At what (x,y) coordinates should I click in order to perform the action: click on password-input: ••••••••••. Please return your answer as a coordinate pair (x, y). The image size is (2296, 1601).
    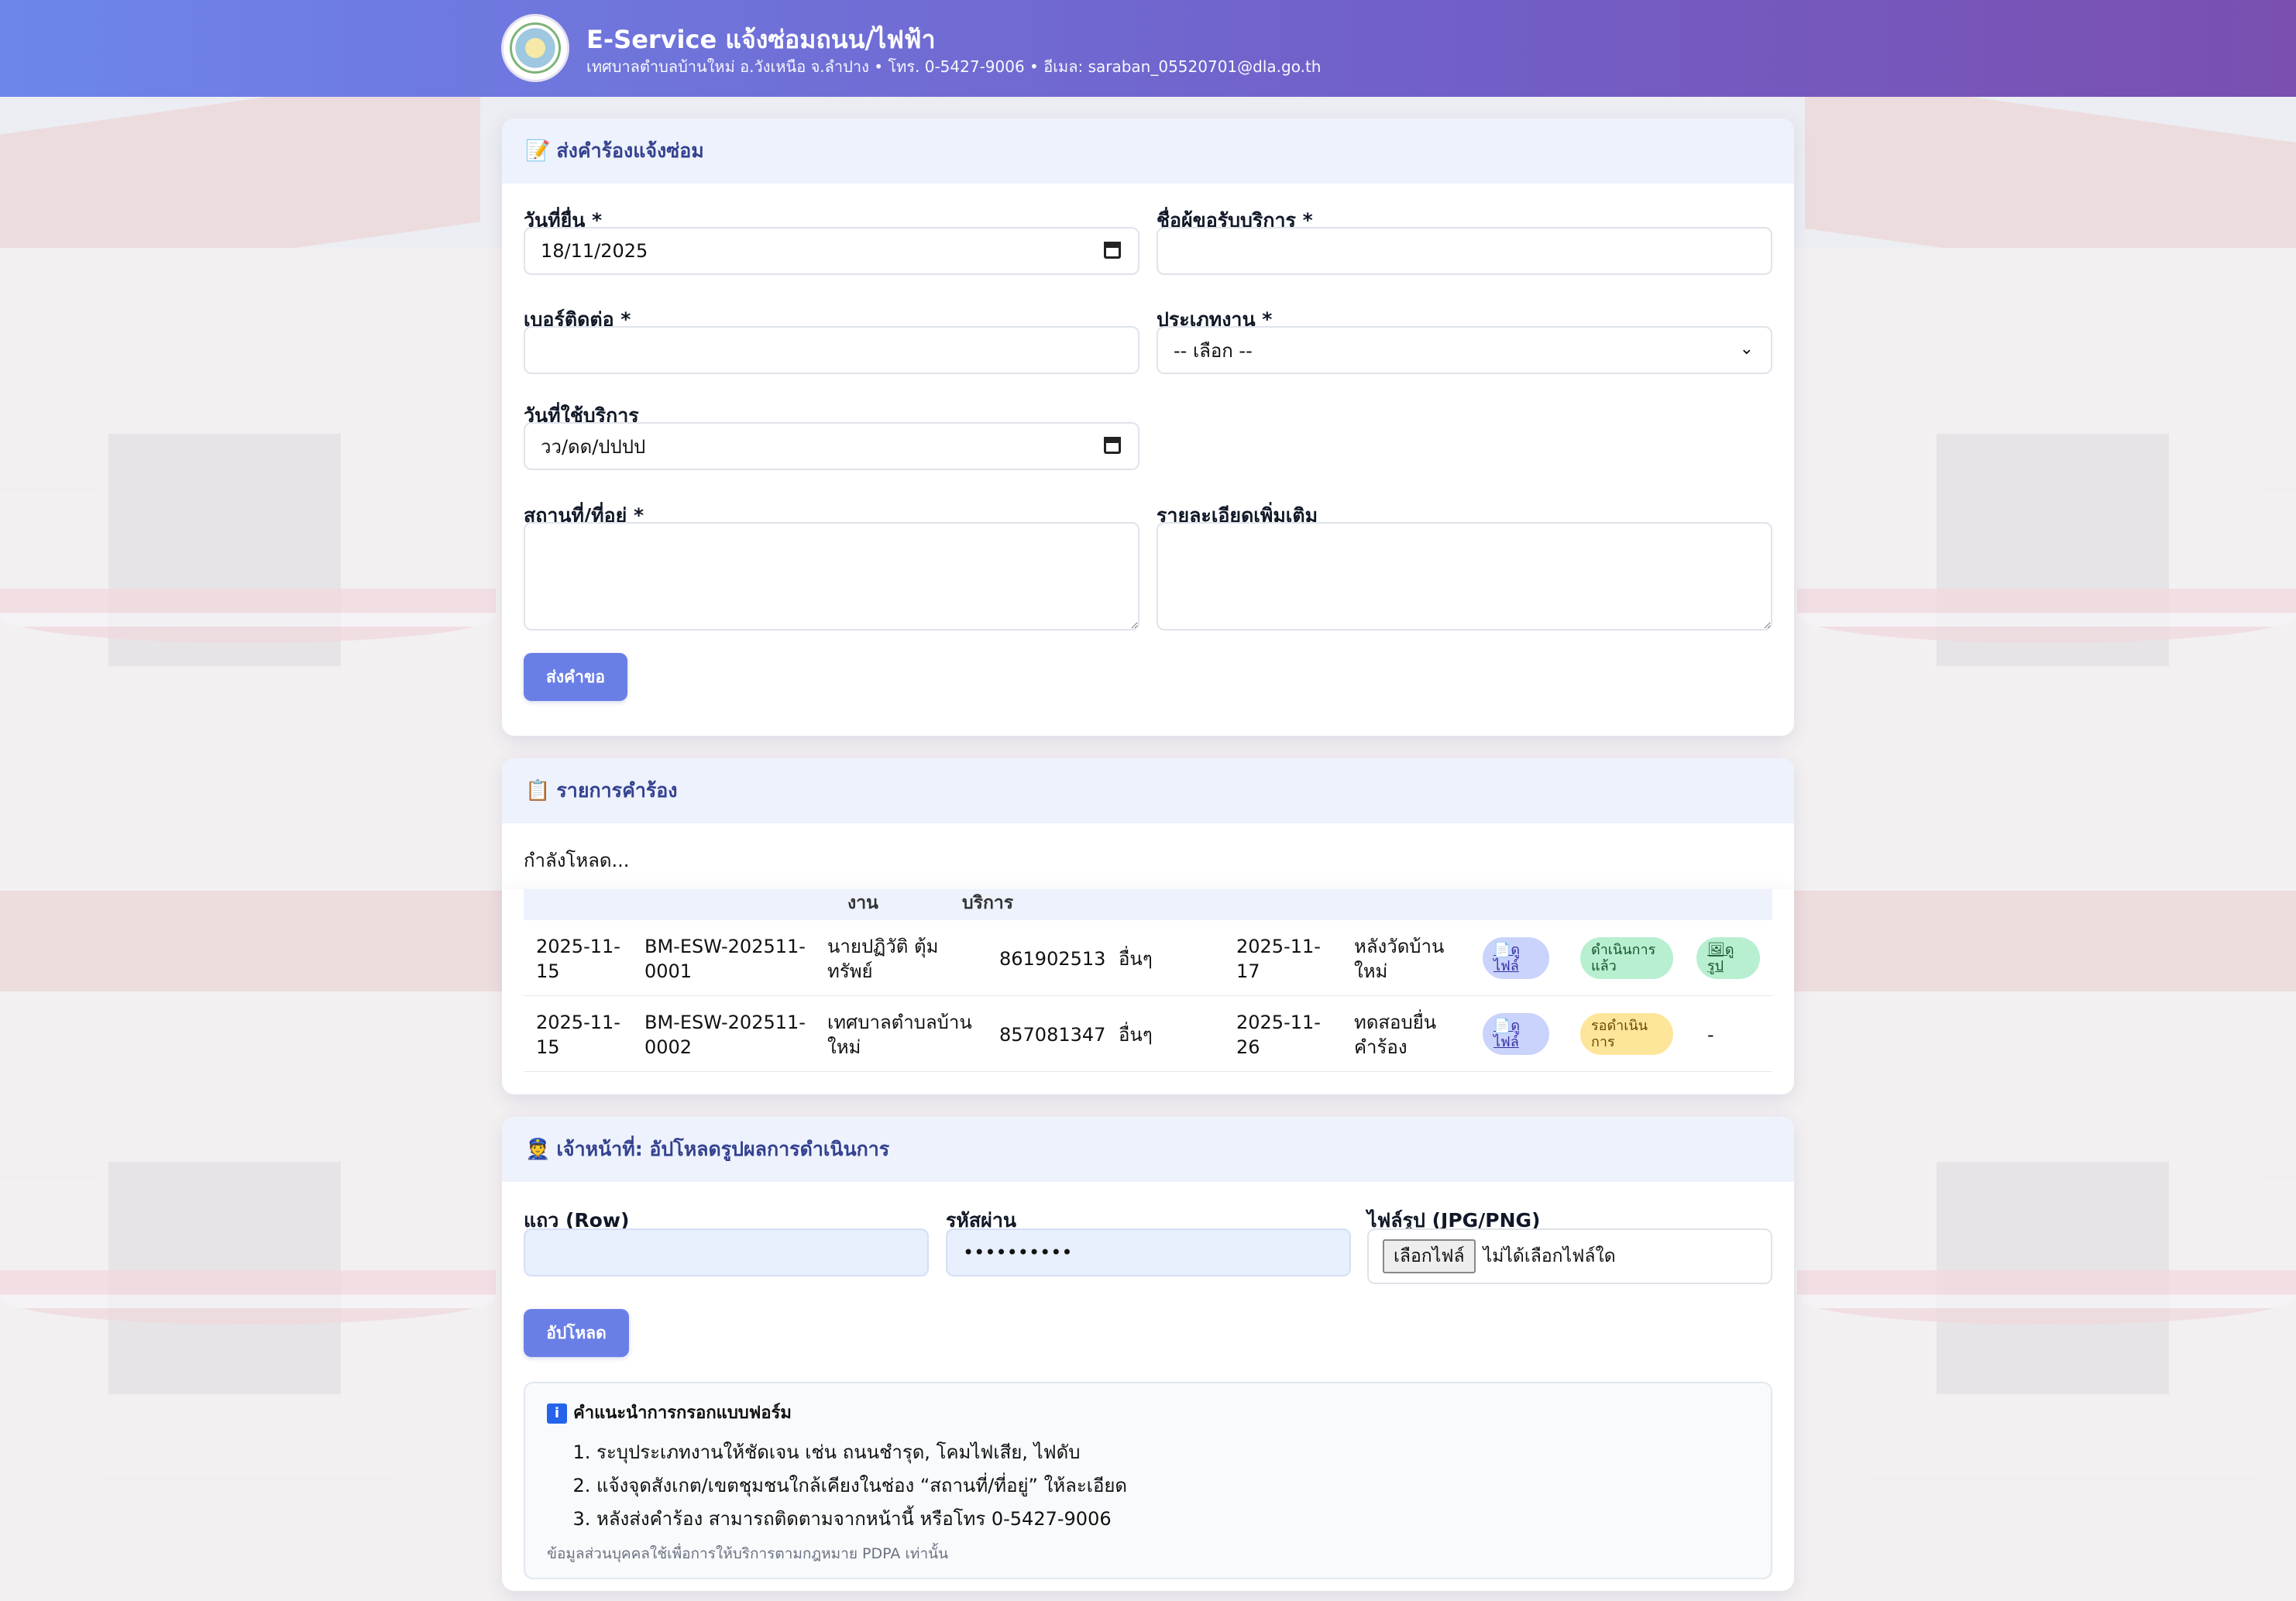
    Looking at the image, I should click on (1148, 1252).